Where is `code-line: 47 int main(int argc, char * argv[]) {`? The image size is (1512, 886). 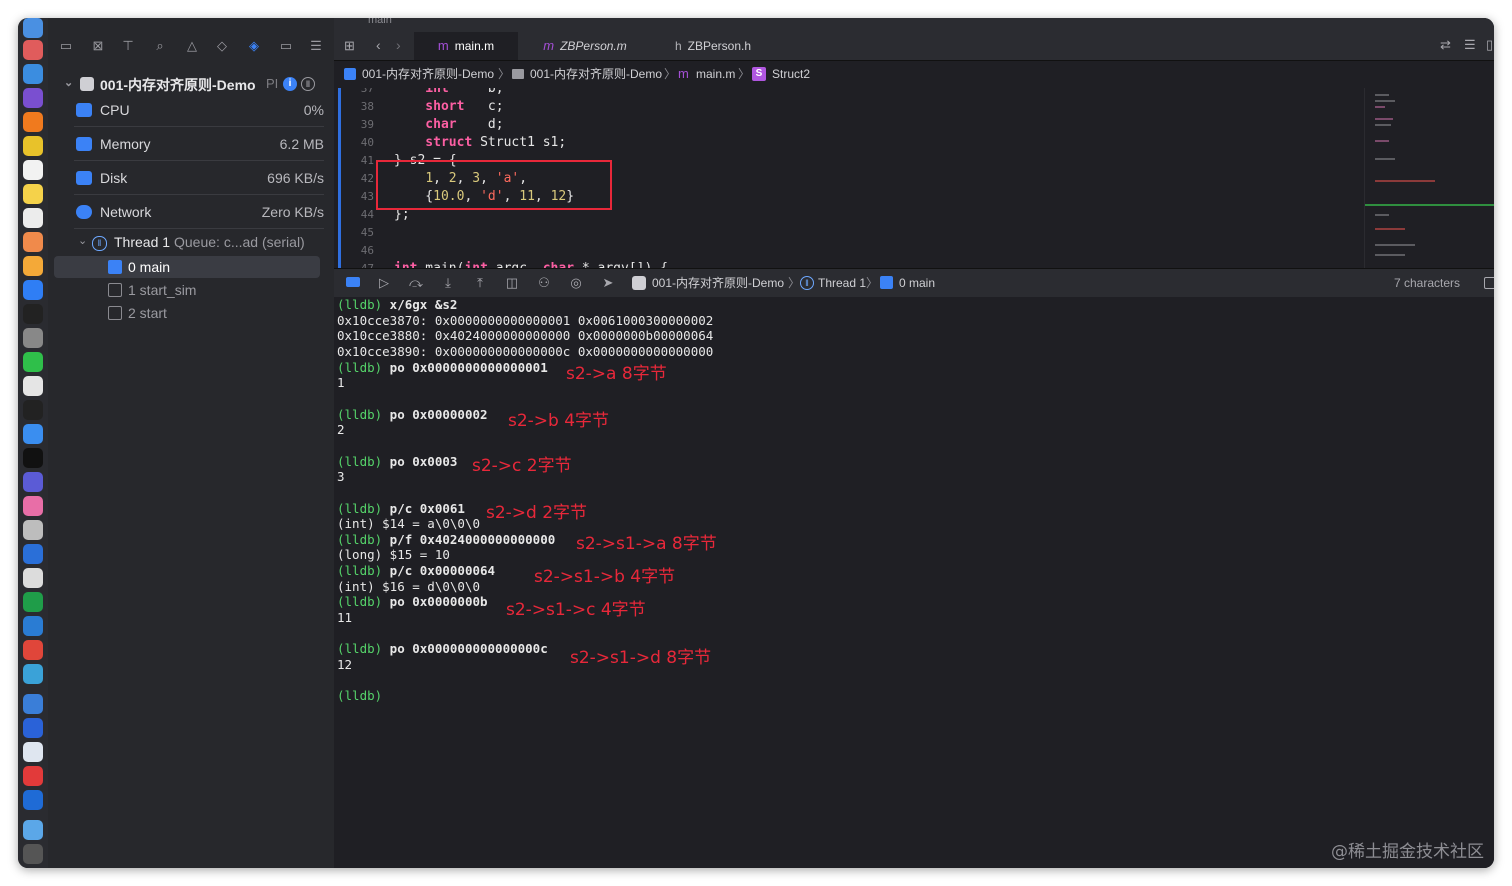 code-line: 47 int main(int argc, char * argv[]) { is located at coordinates (849, 264).